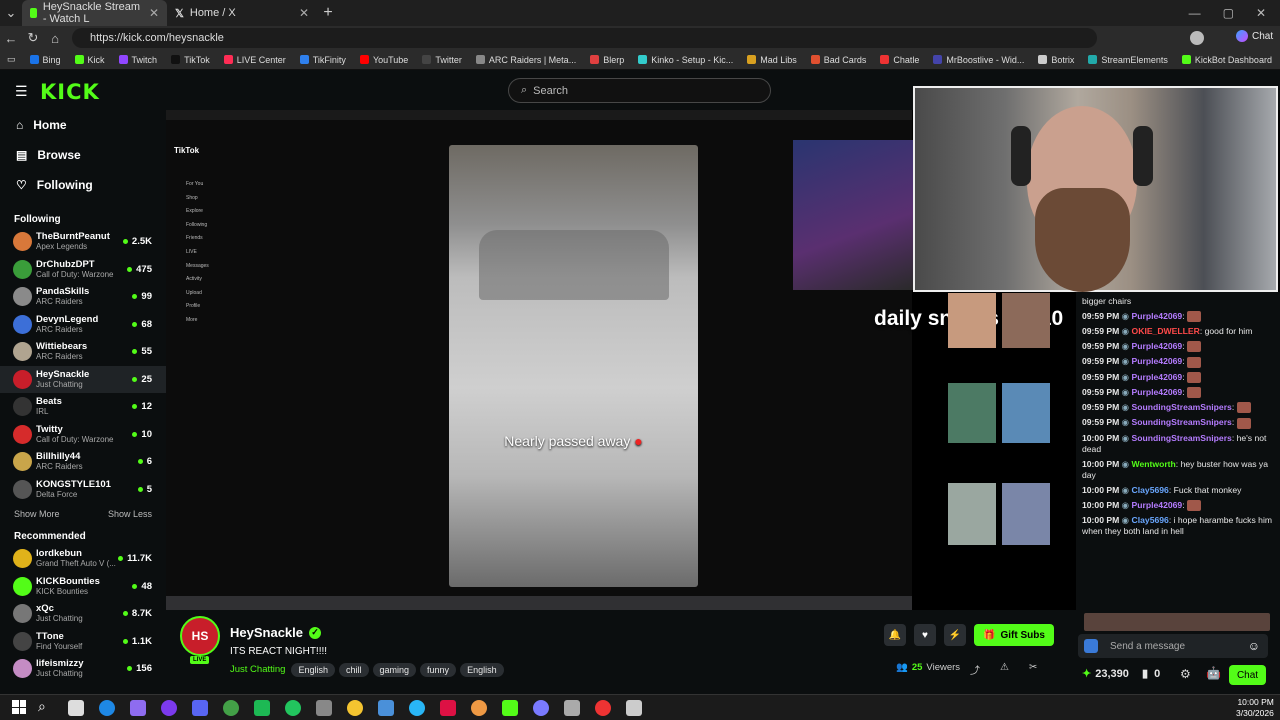 This screenshot has height=720, width=1280. I want to click on close-window-icon: ✕, so click(1261, 13).